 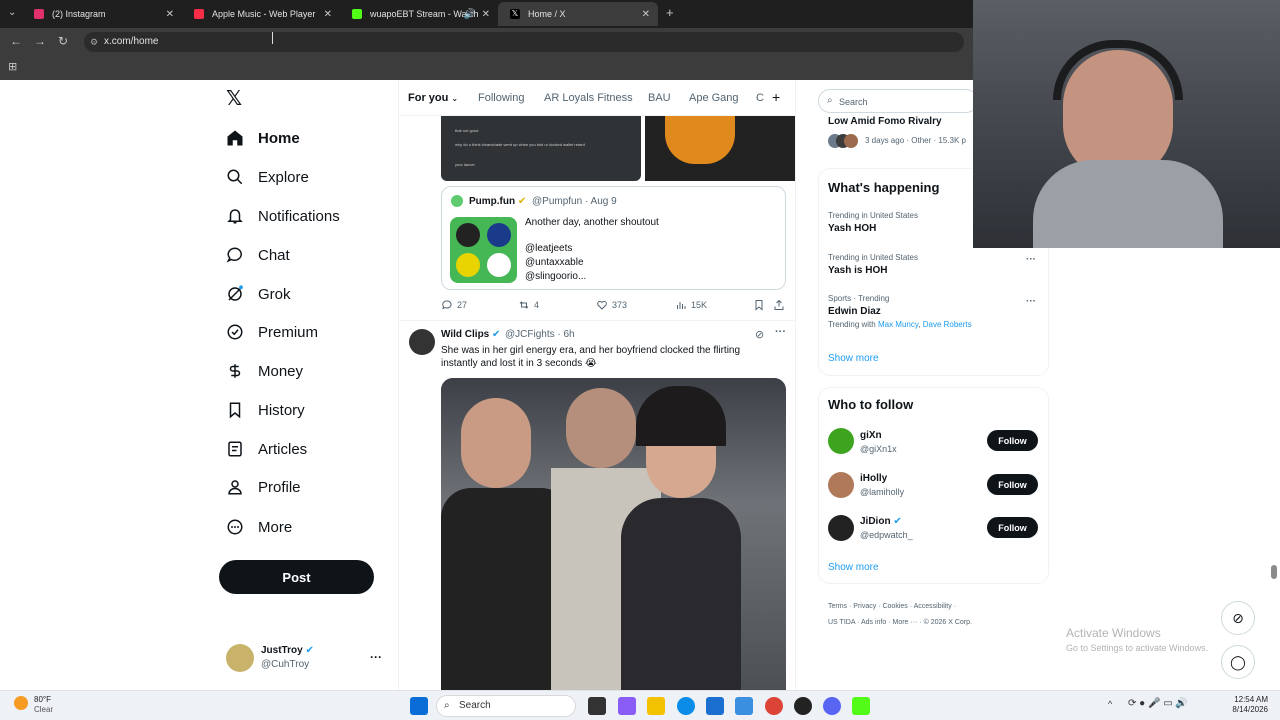 What do you see at coordinates (656, 706) in the screenshot?
I see `file-explorer-icon` at bounding box center [656, 706].